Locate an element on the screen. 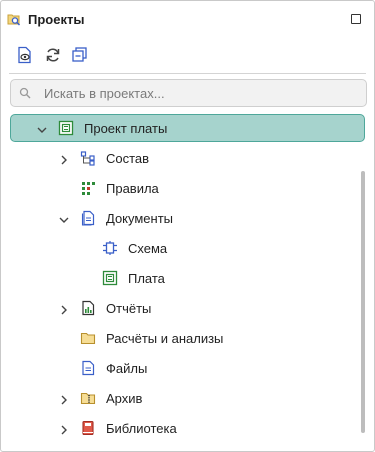 The image size is (375, 452). tree-item-label: Архив is located at coordinates (124, 398).